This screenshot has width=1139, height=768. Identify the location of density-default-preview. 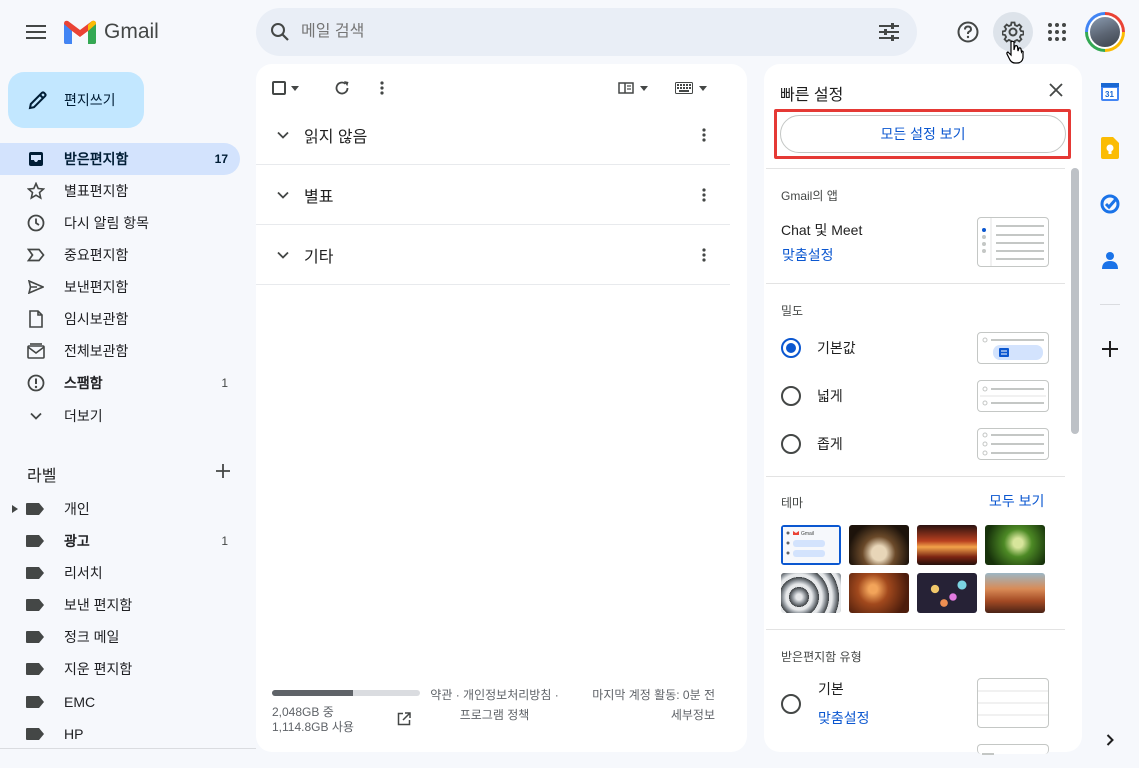
(1013, 348).